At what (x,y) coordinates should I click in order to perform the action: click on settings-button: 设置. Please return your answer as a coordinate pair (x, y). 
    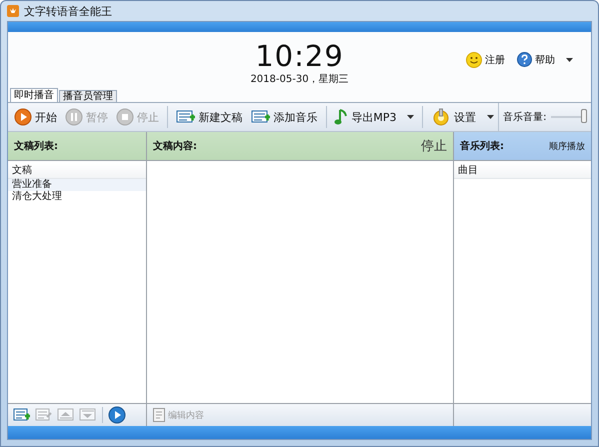
    Looking at the image, I should click on (462, 117).